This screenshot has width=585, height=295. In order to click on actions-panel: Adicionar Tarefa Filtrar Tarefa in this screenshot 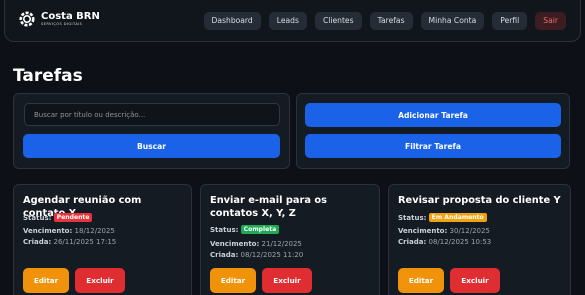, I will do `click(433, 131)`.